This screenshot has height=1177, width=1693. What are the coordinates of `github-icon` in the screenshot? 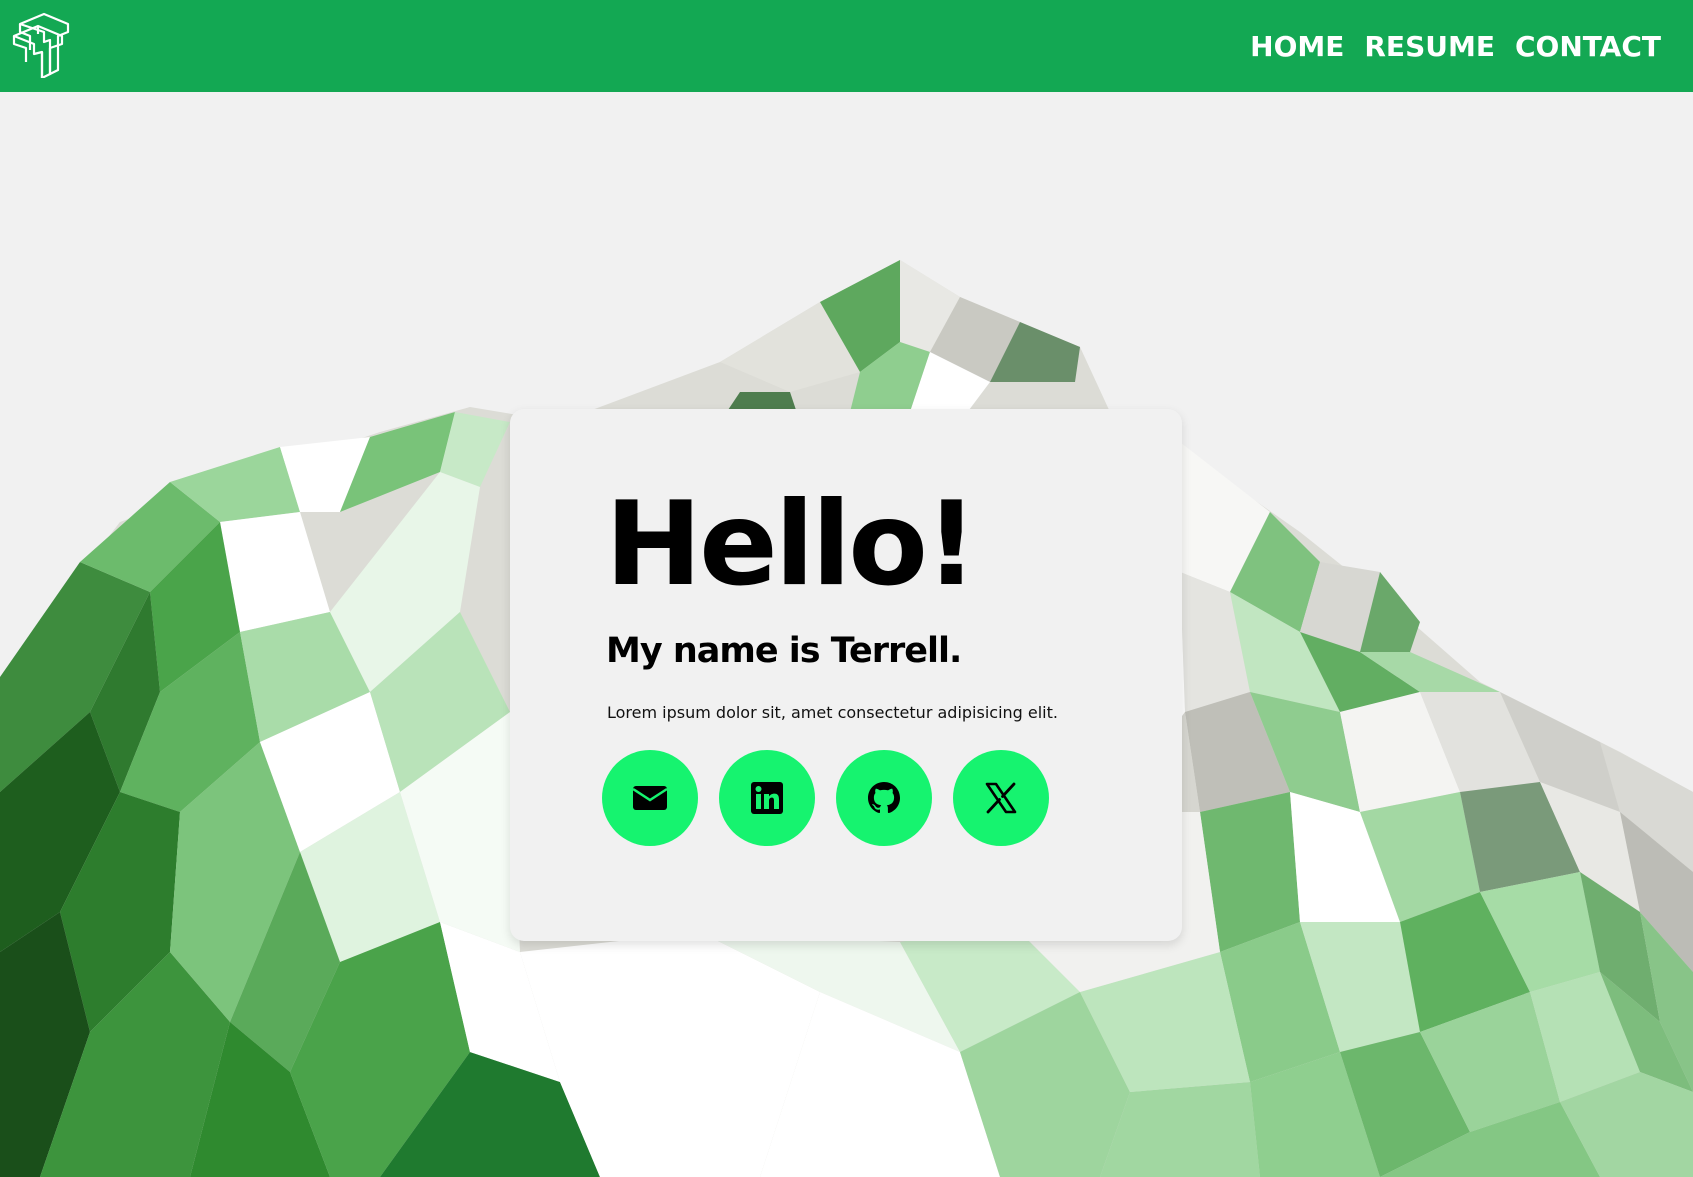 It's located at (884, 798).